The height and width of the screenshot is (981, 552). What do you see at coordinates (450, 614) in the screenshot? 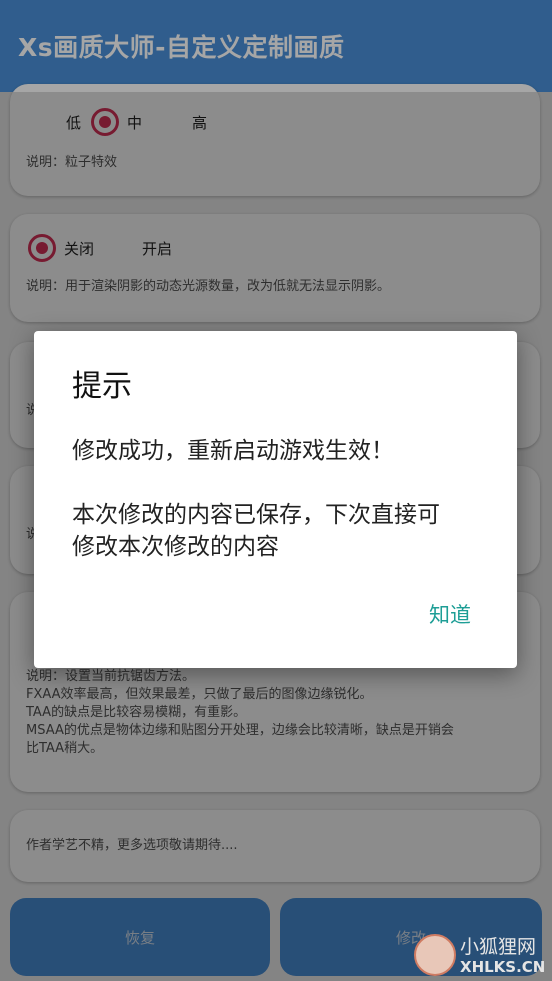
I see `dialog-ok-button: 知道` at bounding box center [450, 614].